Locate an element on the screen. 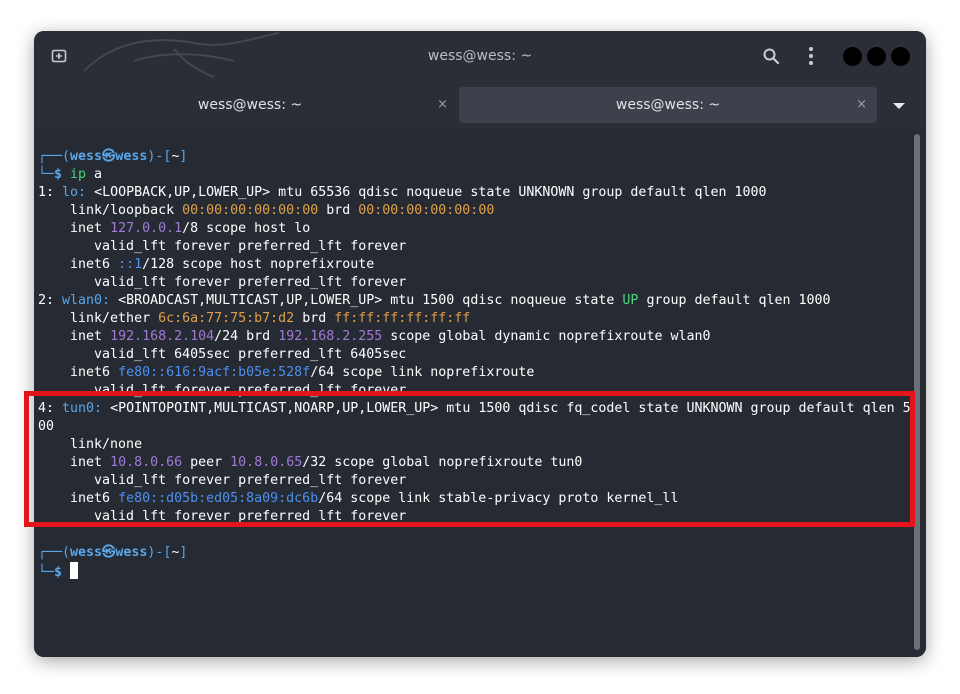  terminal-text: UP is located at coordinates (630, 300).